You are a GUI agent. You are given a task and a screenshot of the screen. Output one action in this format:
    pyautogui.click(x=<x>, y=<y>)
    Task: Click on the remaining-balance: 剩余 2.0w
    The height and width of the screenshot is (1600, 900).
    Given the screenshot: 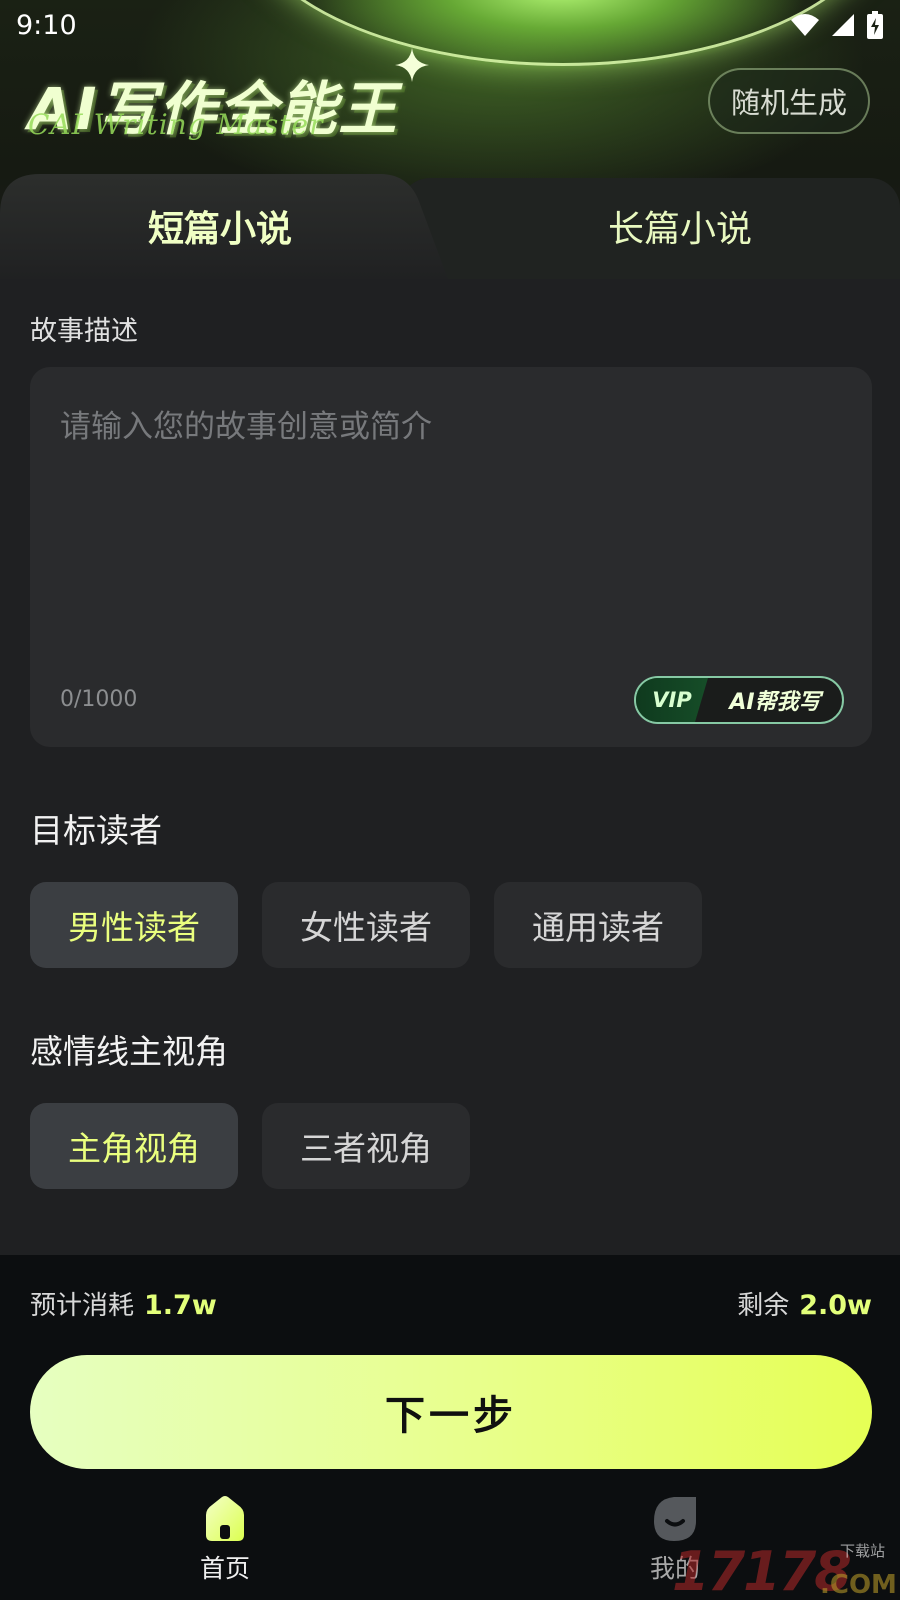 What is the action you would take?
    pyautogui.click(x=804, y=1303)
    